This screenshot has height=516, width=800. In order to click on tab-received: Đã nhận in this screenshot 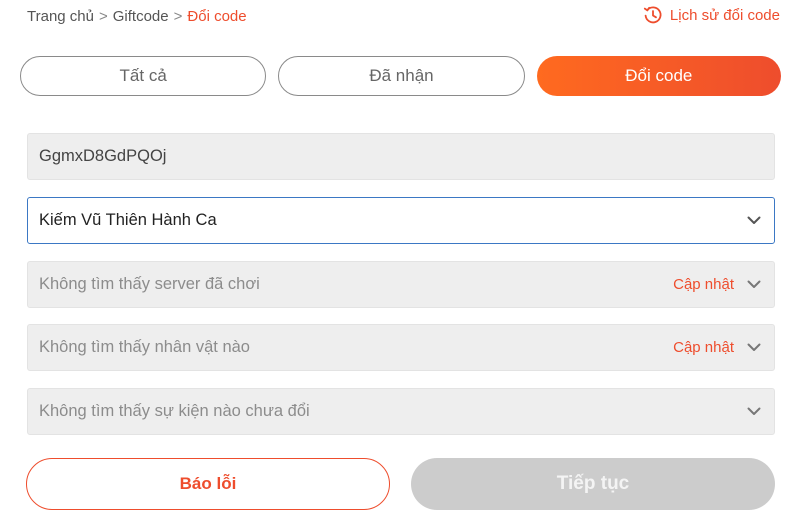, I will do `click(401, 76)`.